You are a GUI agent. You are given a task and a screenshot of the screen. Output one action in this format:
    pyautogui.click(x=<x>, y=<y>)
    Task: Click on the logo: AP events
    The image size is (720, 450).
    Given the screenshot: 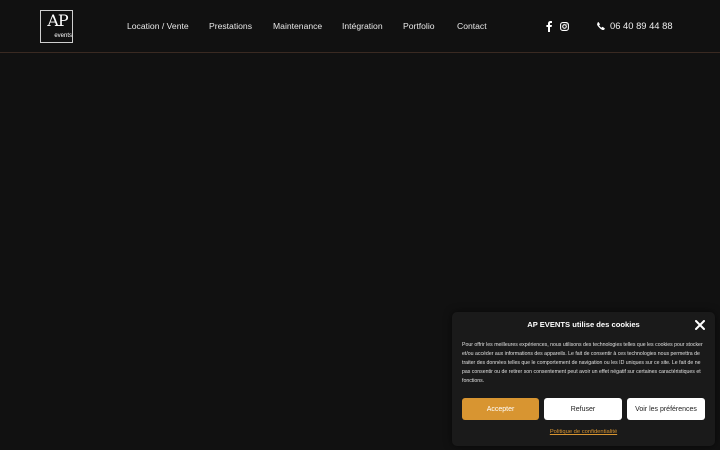 What is the action you would take?
    pyautogui.click(x=56, y=26)
    